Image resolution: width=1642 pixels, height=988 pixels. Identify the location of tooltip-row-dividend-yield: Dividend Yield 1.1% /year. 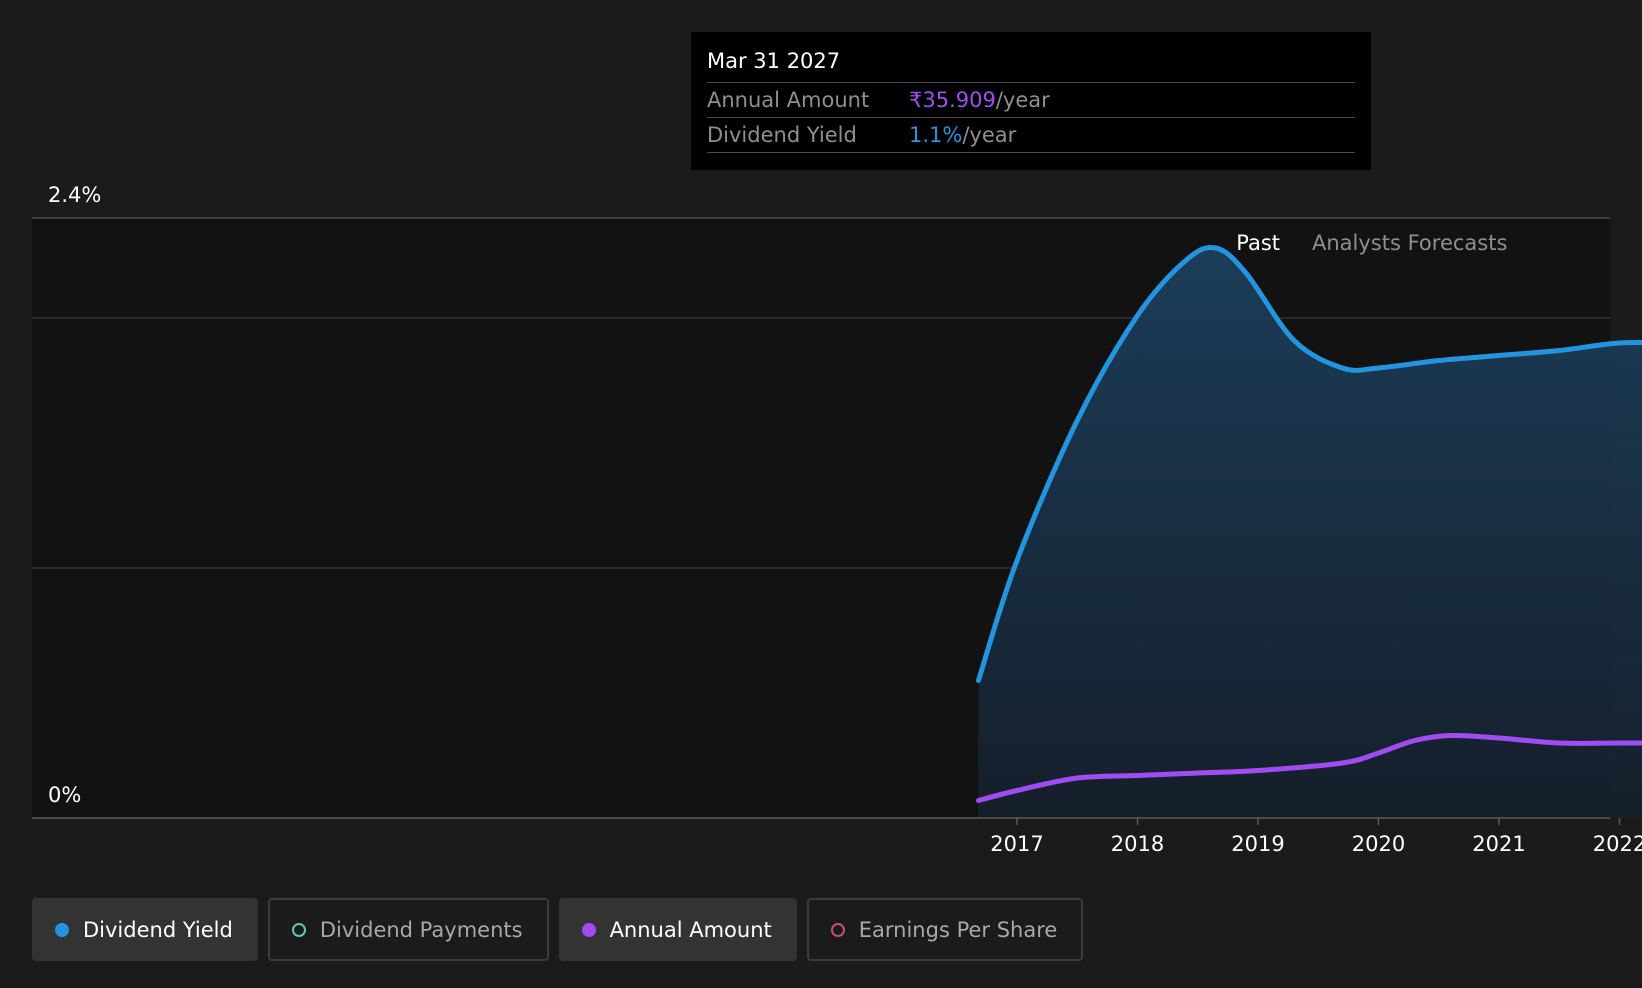
(1031, 135).